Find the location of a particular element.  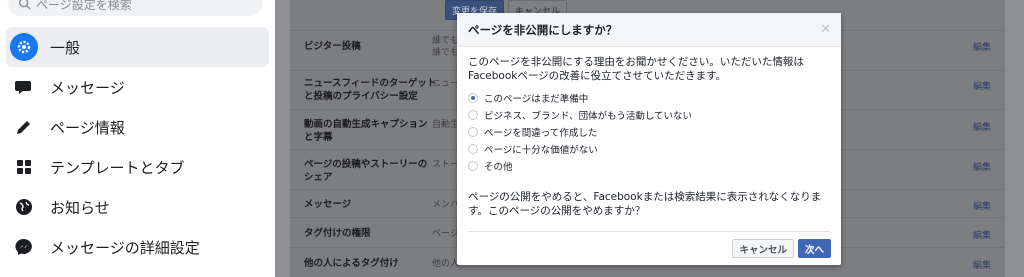

setting-label: ニュースフィードのターゲット と投稿のプライバシー設定 is located at coordinates (370, 90).